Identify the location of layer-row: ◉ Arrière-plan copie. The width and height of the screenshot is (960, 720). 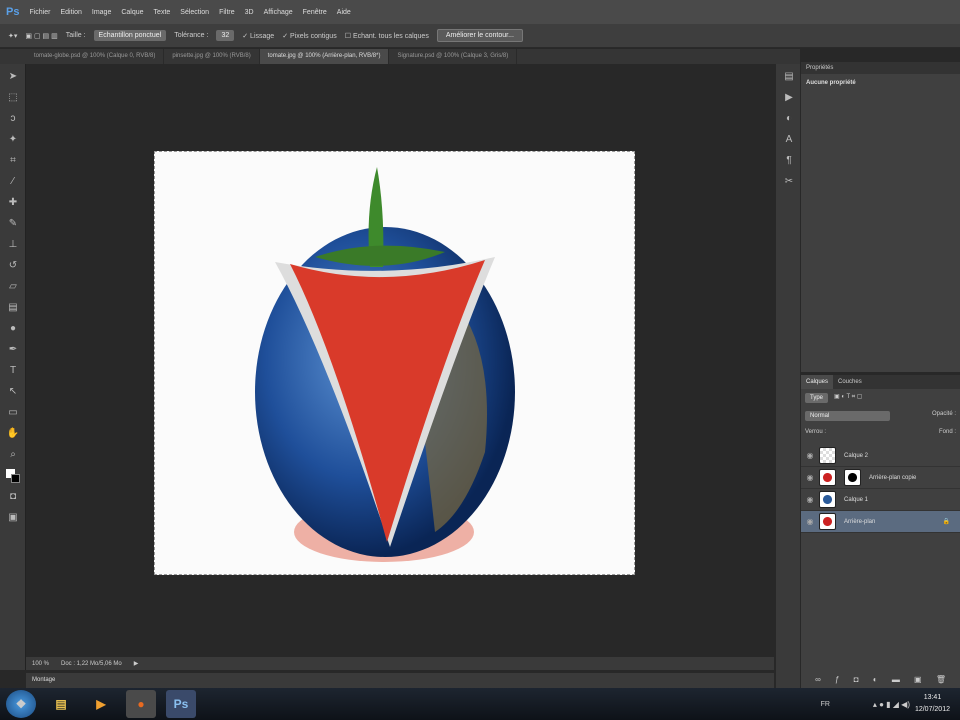
(880, 478).